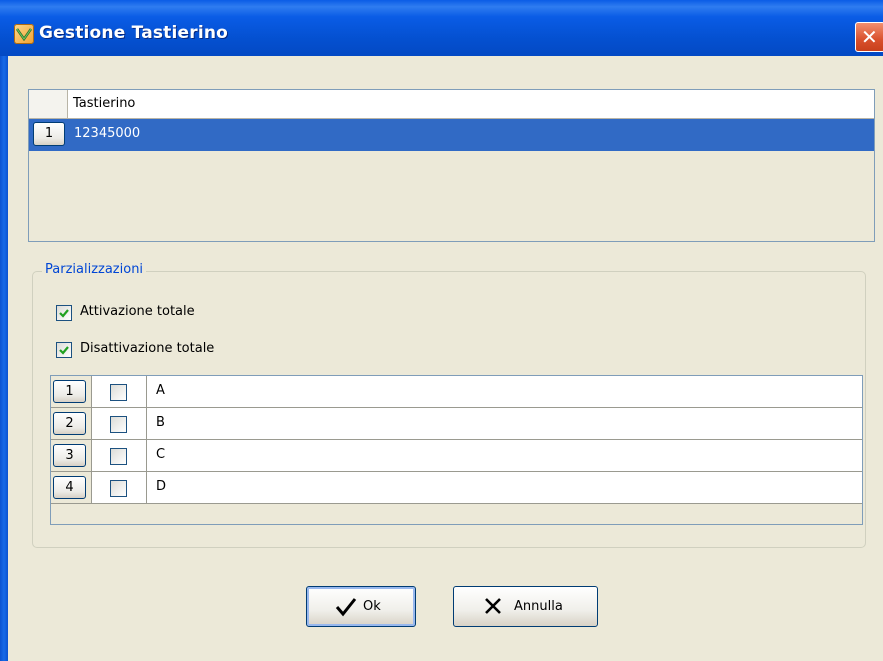 Image resolution: width=883 pixels, height=661 pixels. I want to click on partitions-legend: Parzializzazioni, so click(94, 269).